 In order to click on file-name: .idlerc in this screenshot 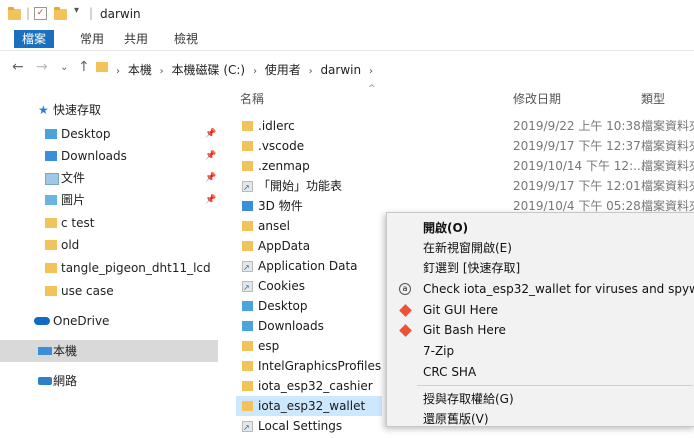, I will do `click(276, 126)`.